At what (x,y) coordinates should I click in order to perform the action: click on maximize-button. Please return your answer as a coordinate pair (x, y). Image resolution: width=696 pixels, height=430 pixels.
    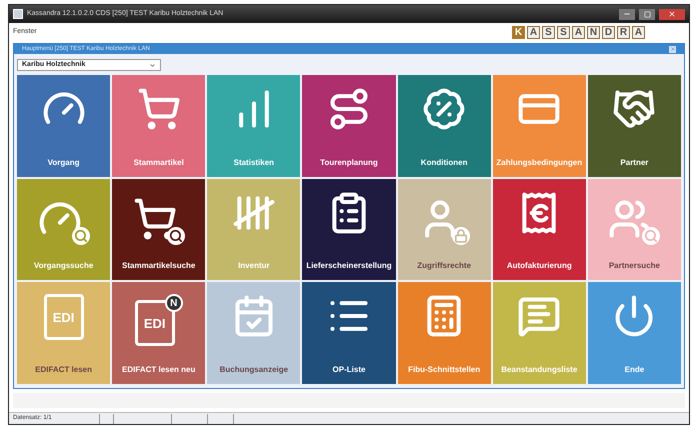
    Looking at the image, I should click on (647, 14).